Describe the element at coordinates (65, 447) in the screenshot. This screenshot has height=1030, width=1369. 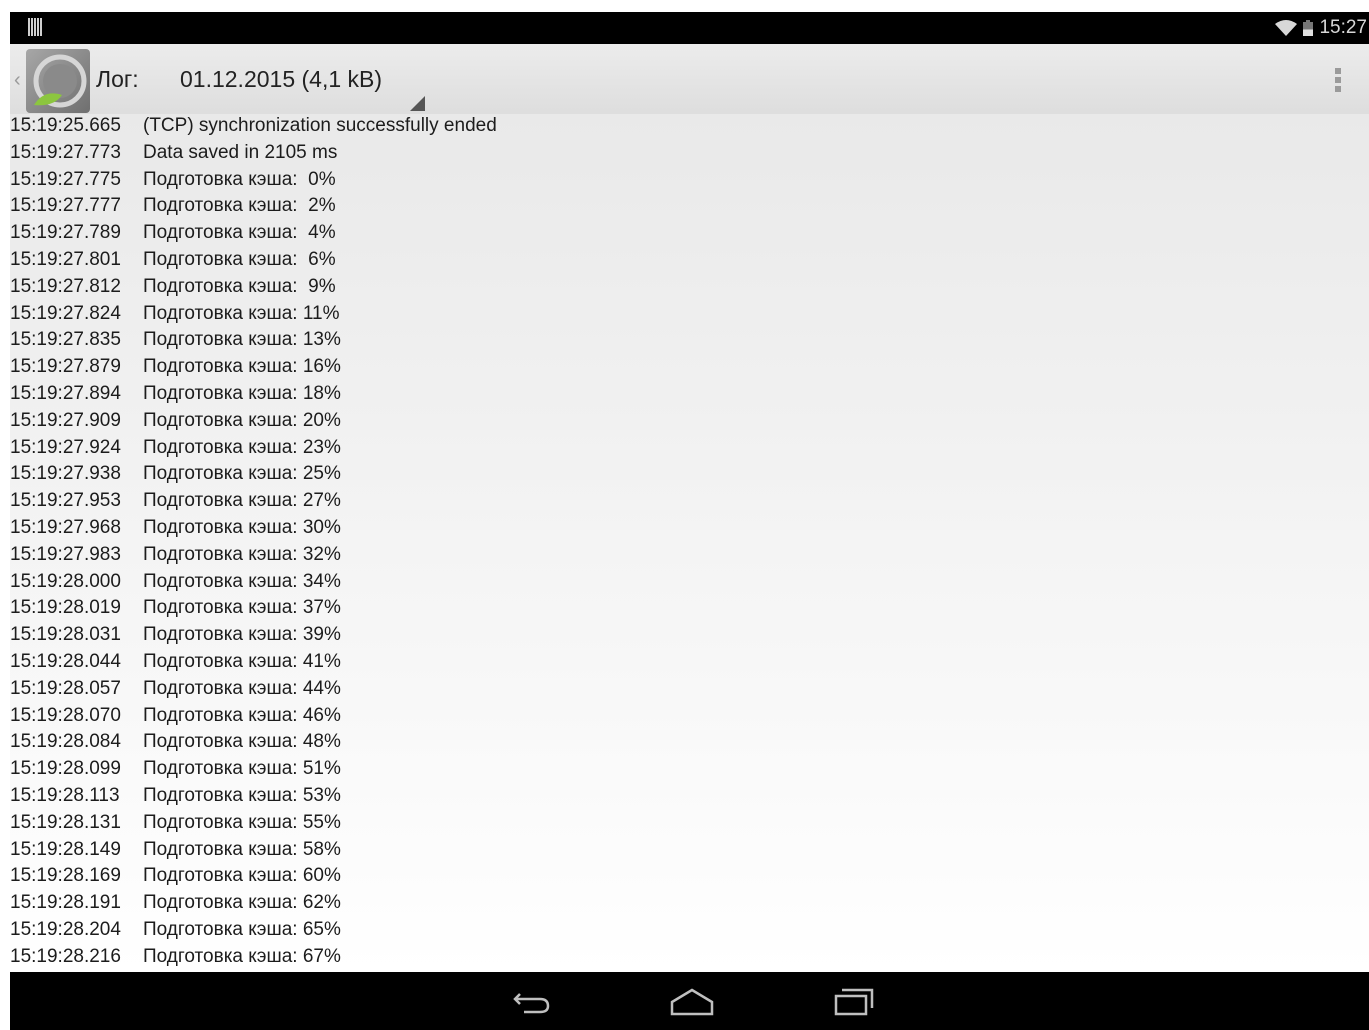
I see `log-timestamp: 15:19:27.924` at that location.